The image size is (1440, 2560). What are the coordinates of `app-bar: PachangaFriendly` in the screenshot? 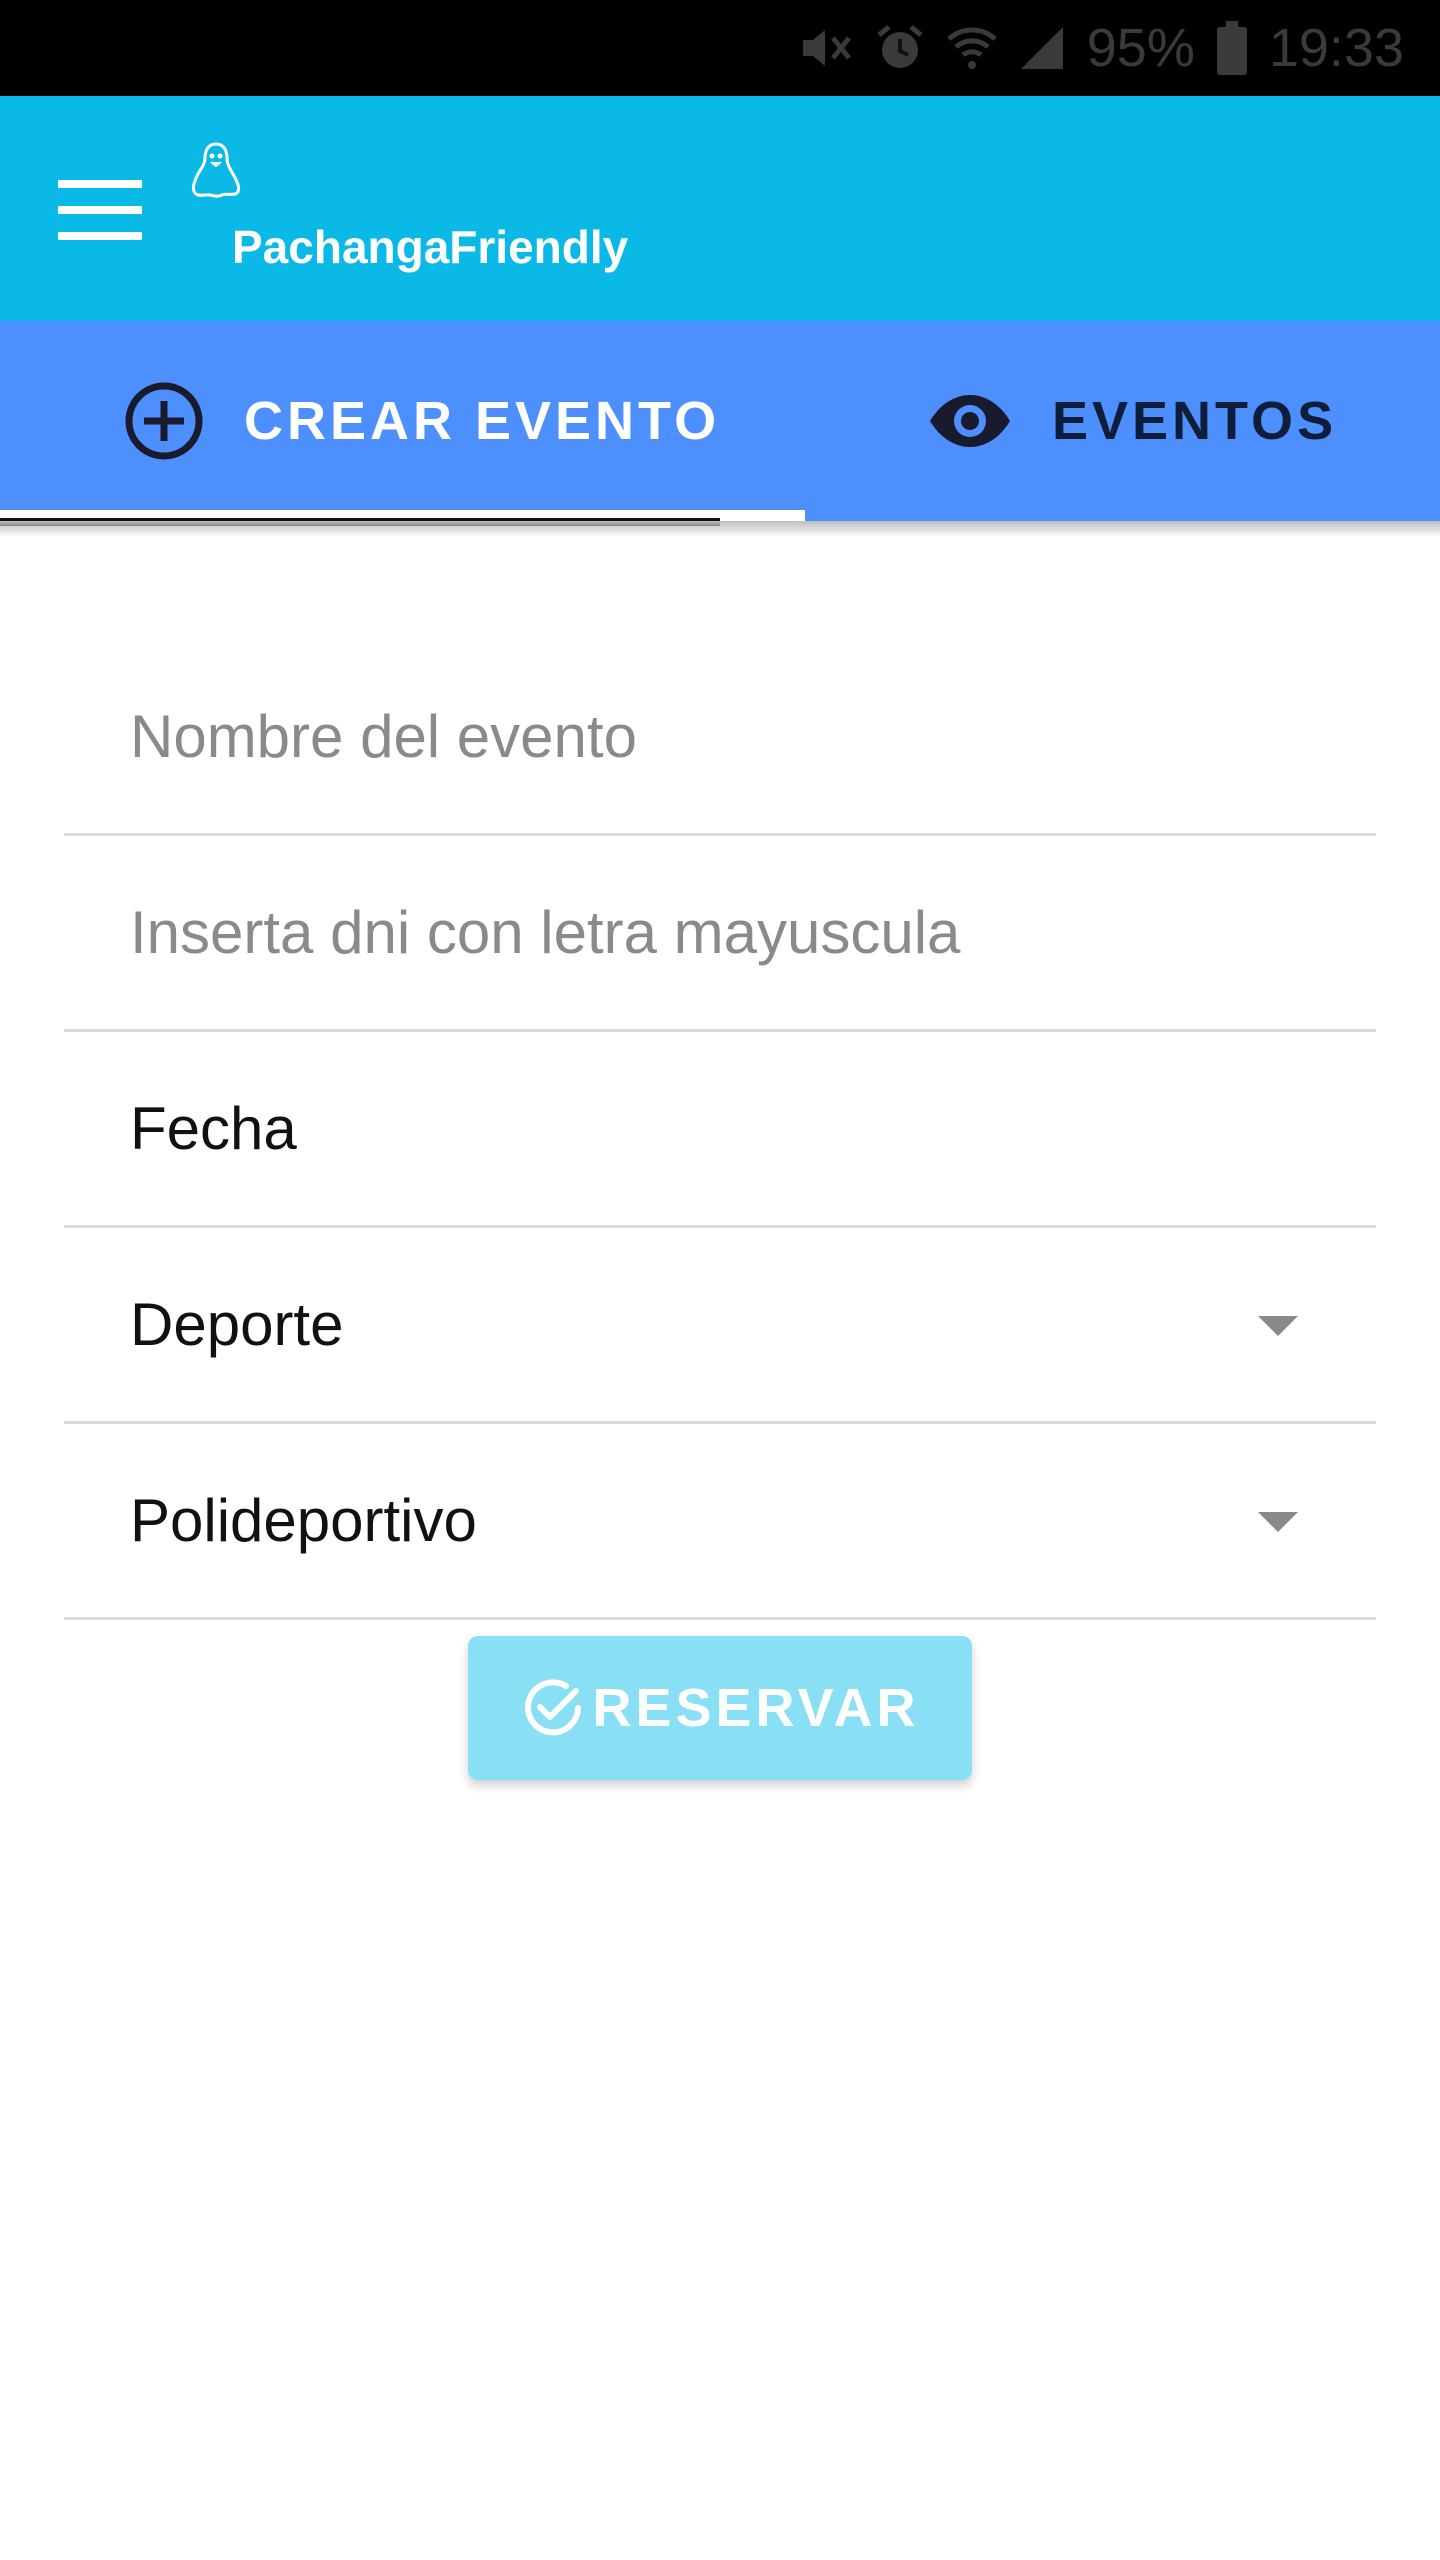 It's located at (720, 208).